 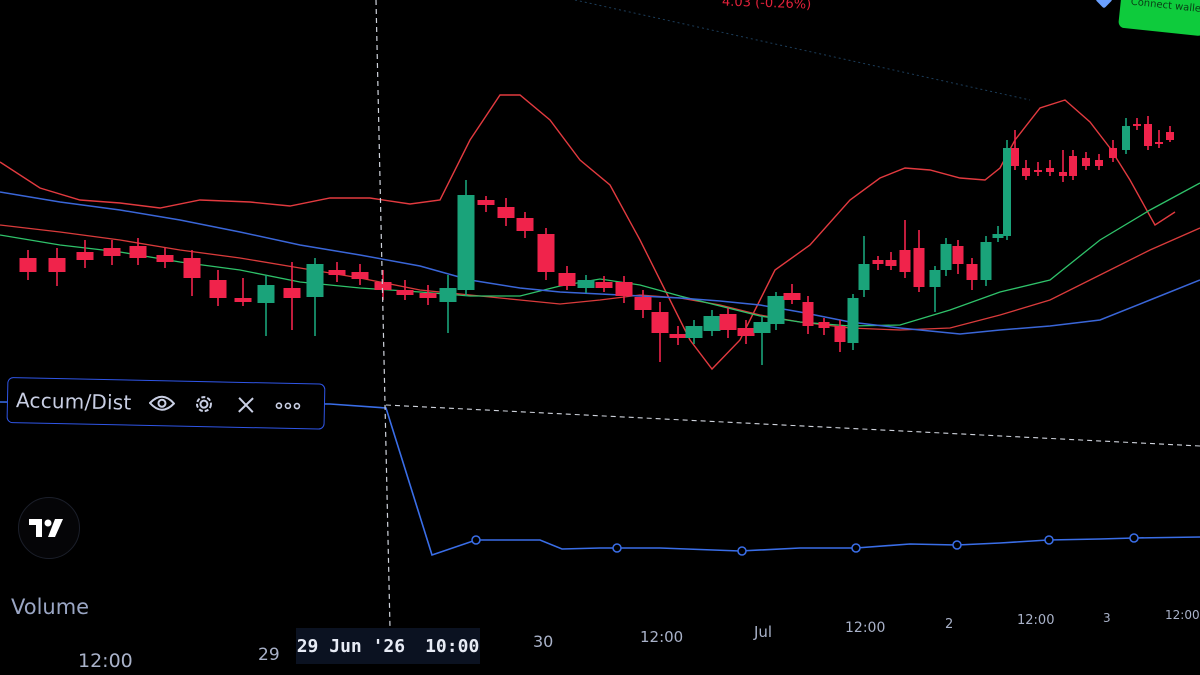 I want to click on time-tick: 2, so click(x=949, y=624).